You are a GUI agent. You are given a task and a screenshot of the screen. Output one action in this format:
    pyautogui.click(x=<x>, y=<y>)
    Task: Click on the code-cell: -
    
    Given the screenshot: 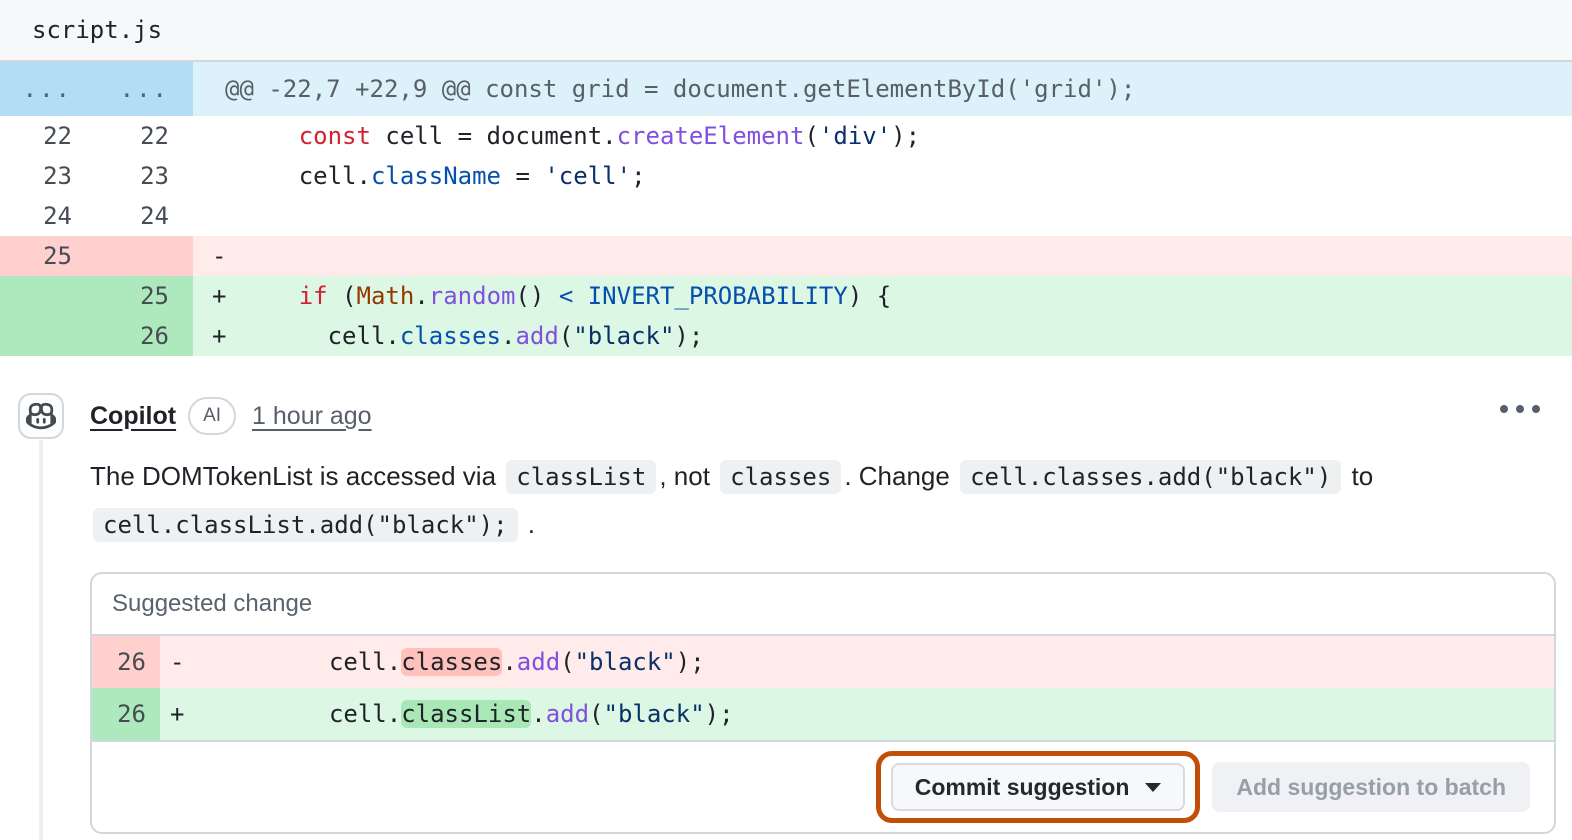 What is the action you would take?
    pyautogui.click(x=882, y=256)
    